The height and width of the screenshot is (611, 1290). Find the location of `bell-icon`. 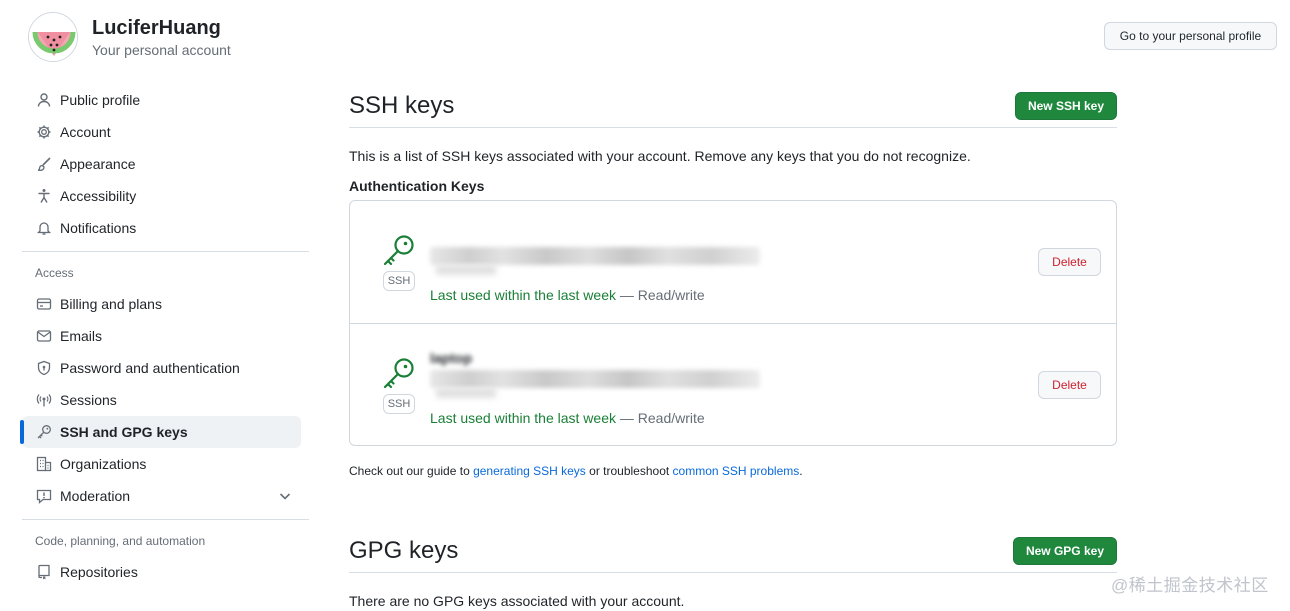

bell-icon is located at coordinates (44, 228).